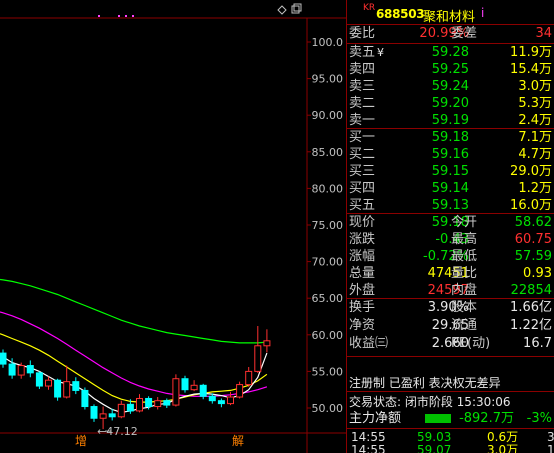 The height and width of the screenshot is (453, 554). I want to click on diff-value: 34, so click(543, 33).